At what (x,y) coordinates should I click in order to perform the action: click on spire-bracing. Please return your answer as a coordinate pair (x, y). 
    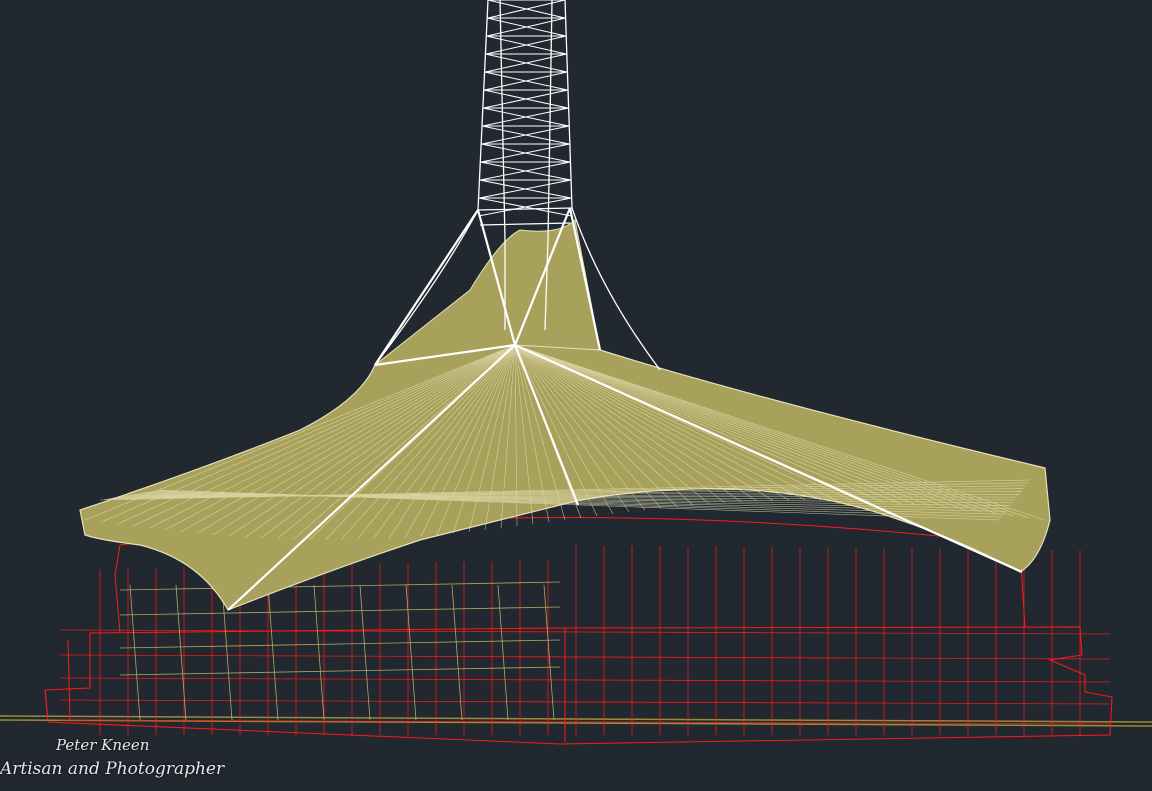
    Looking at the image, I should click on (525, 108).